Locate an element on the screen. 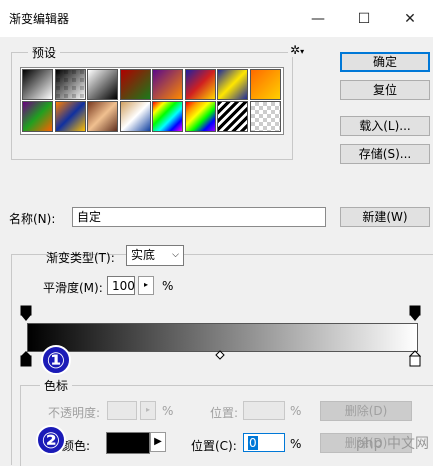 This screenshot has width=433, height=466. reset-button: 复位 is located at coordinates (385, 90).